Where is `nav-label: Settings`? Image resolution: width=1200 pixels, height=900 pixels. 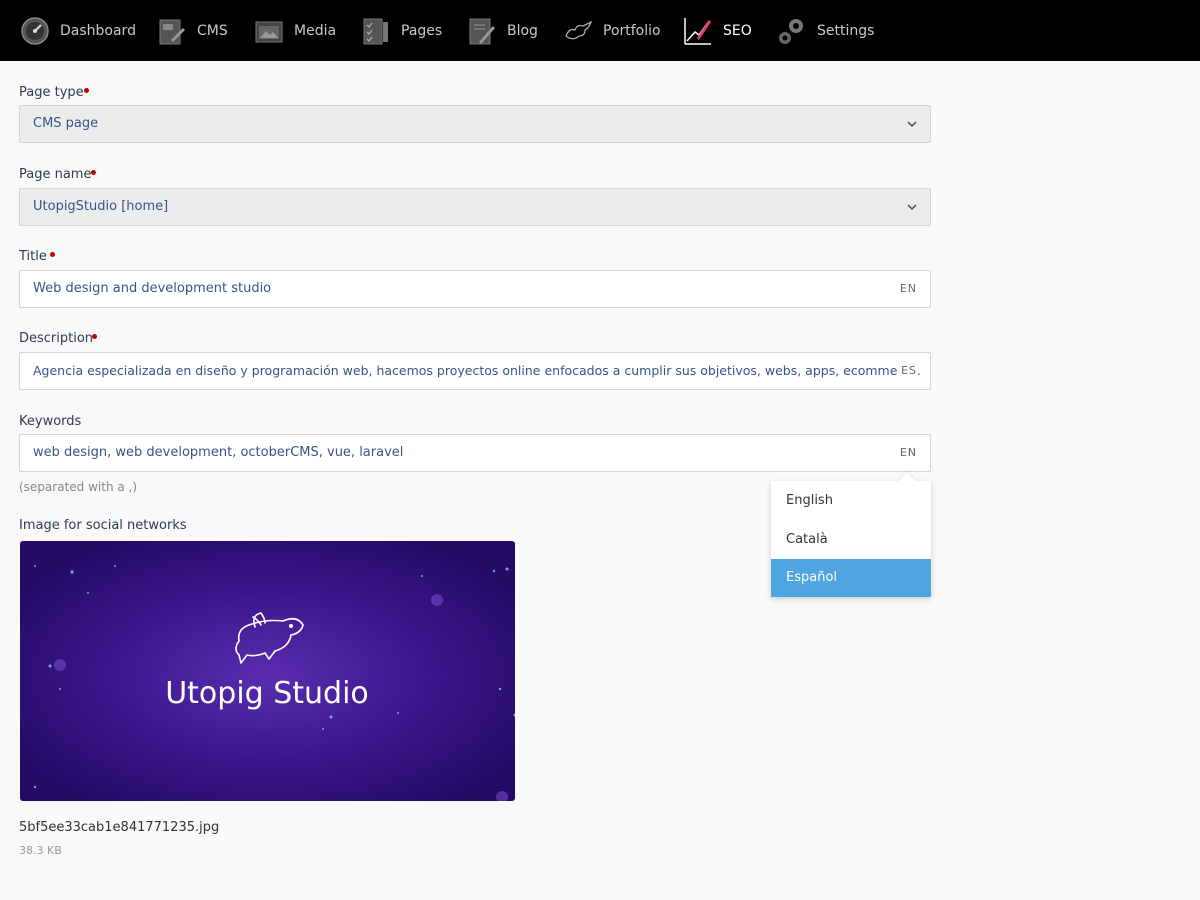 nav-label: Settings is located at coordinates (846, 30).